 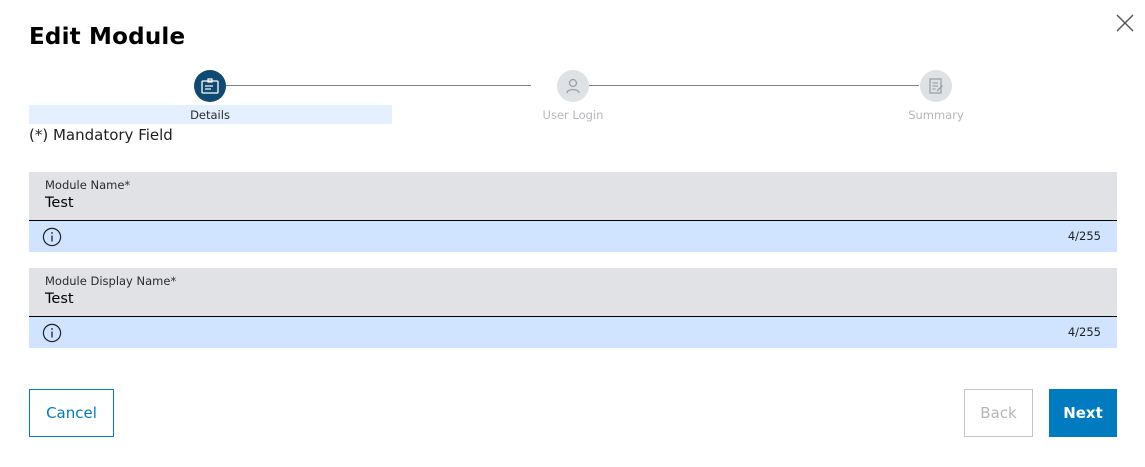 I want to click on step-user-login, so click(x=573, y=86).